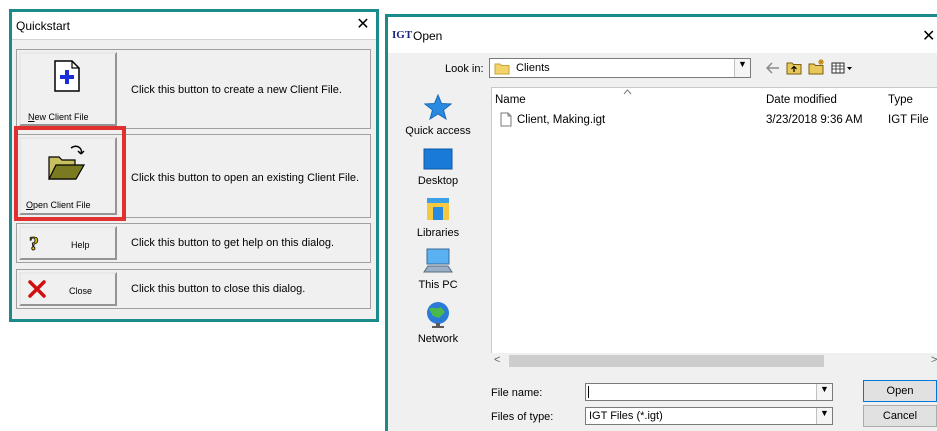  Describe the element at coordinates (438, 315) in the screenshot. I see `network-icon` at that location.